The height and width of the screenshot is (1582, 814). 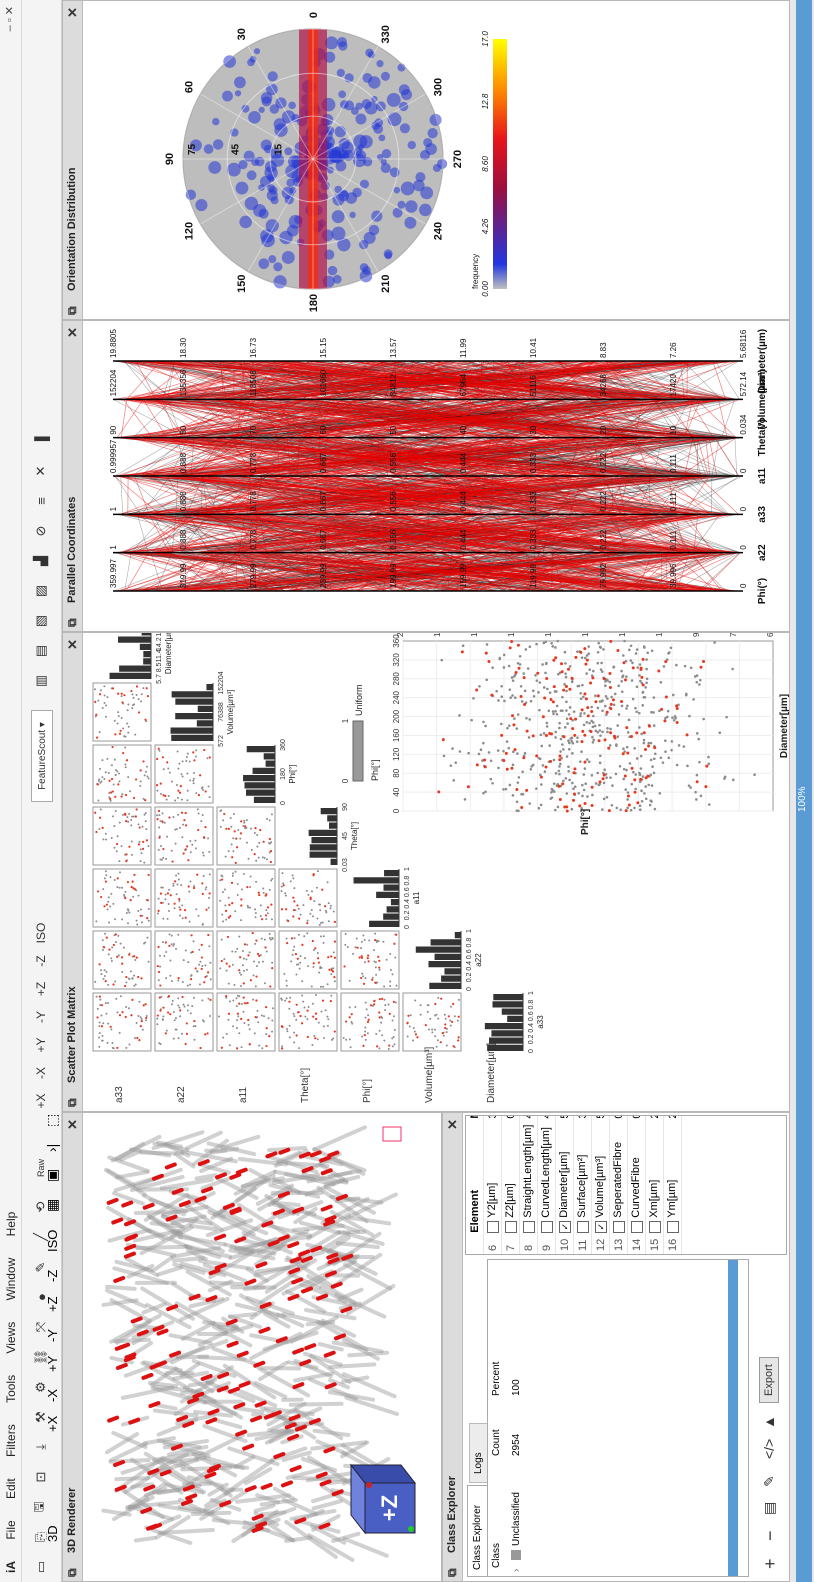 I want to click on expand-icon: ›, so click(x=516, y=1570).